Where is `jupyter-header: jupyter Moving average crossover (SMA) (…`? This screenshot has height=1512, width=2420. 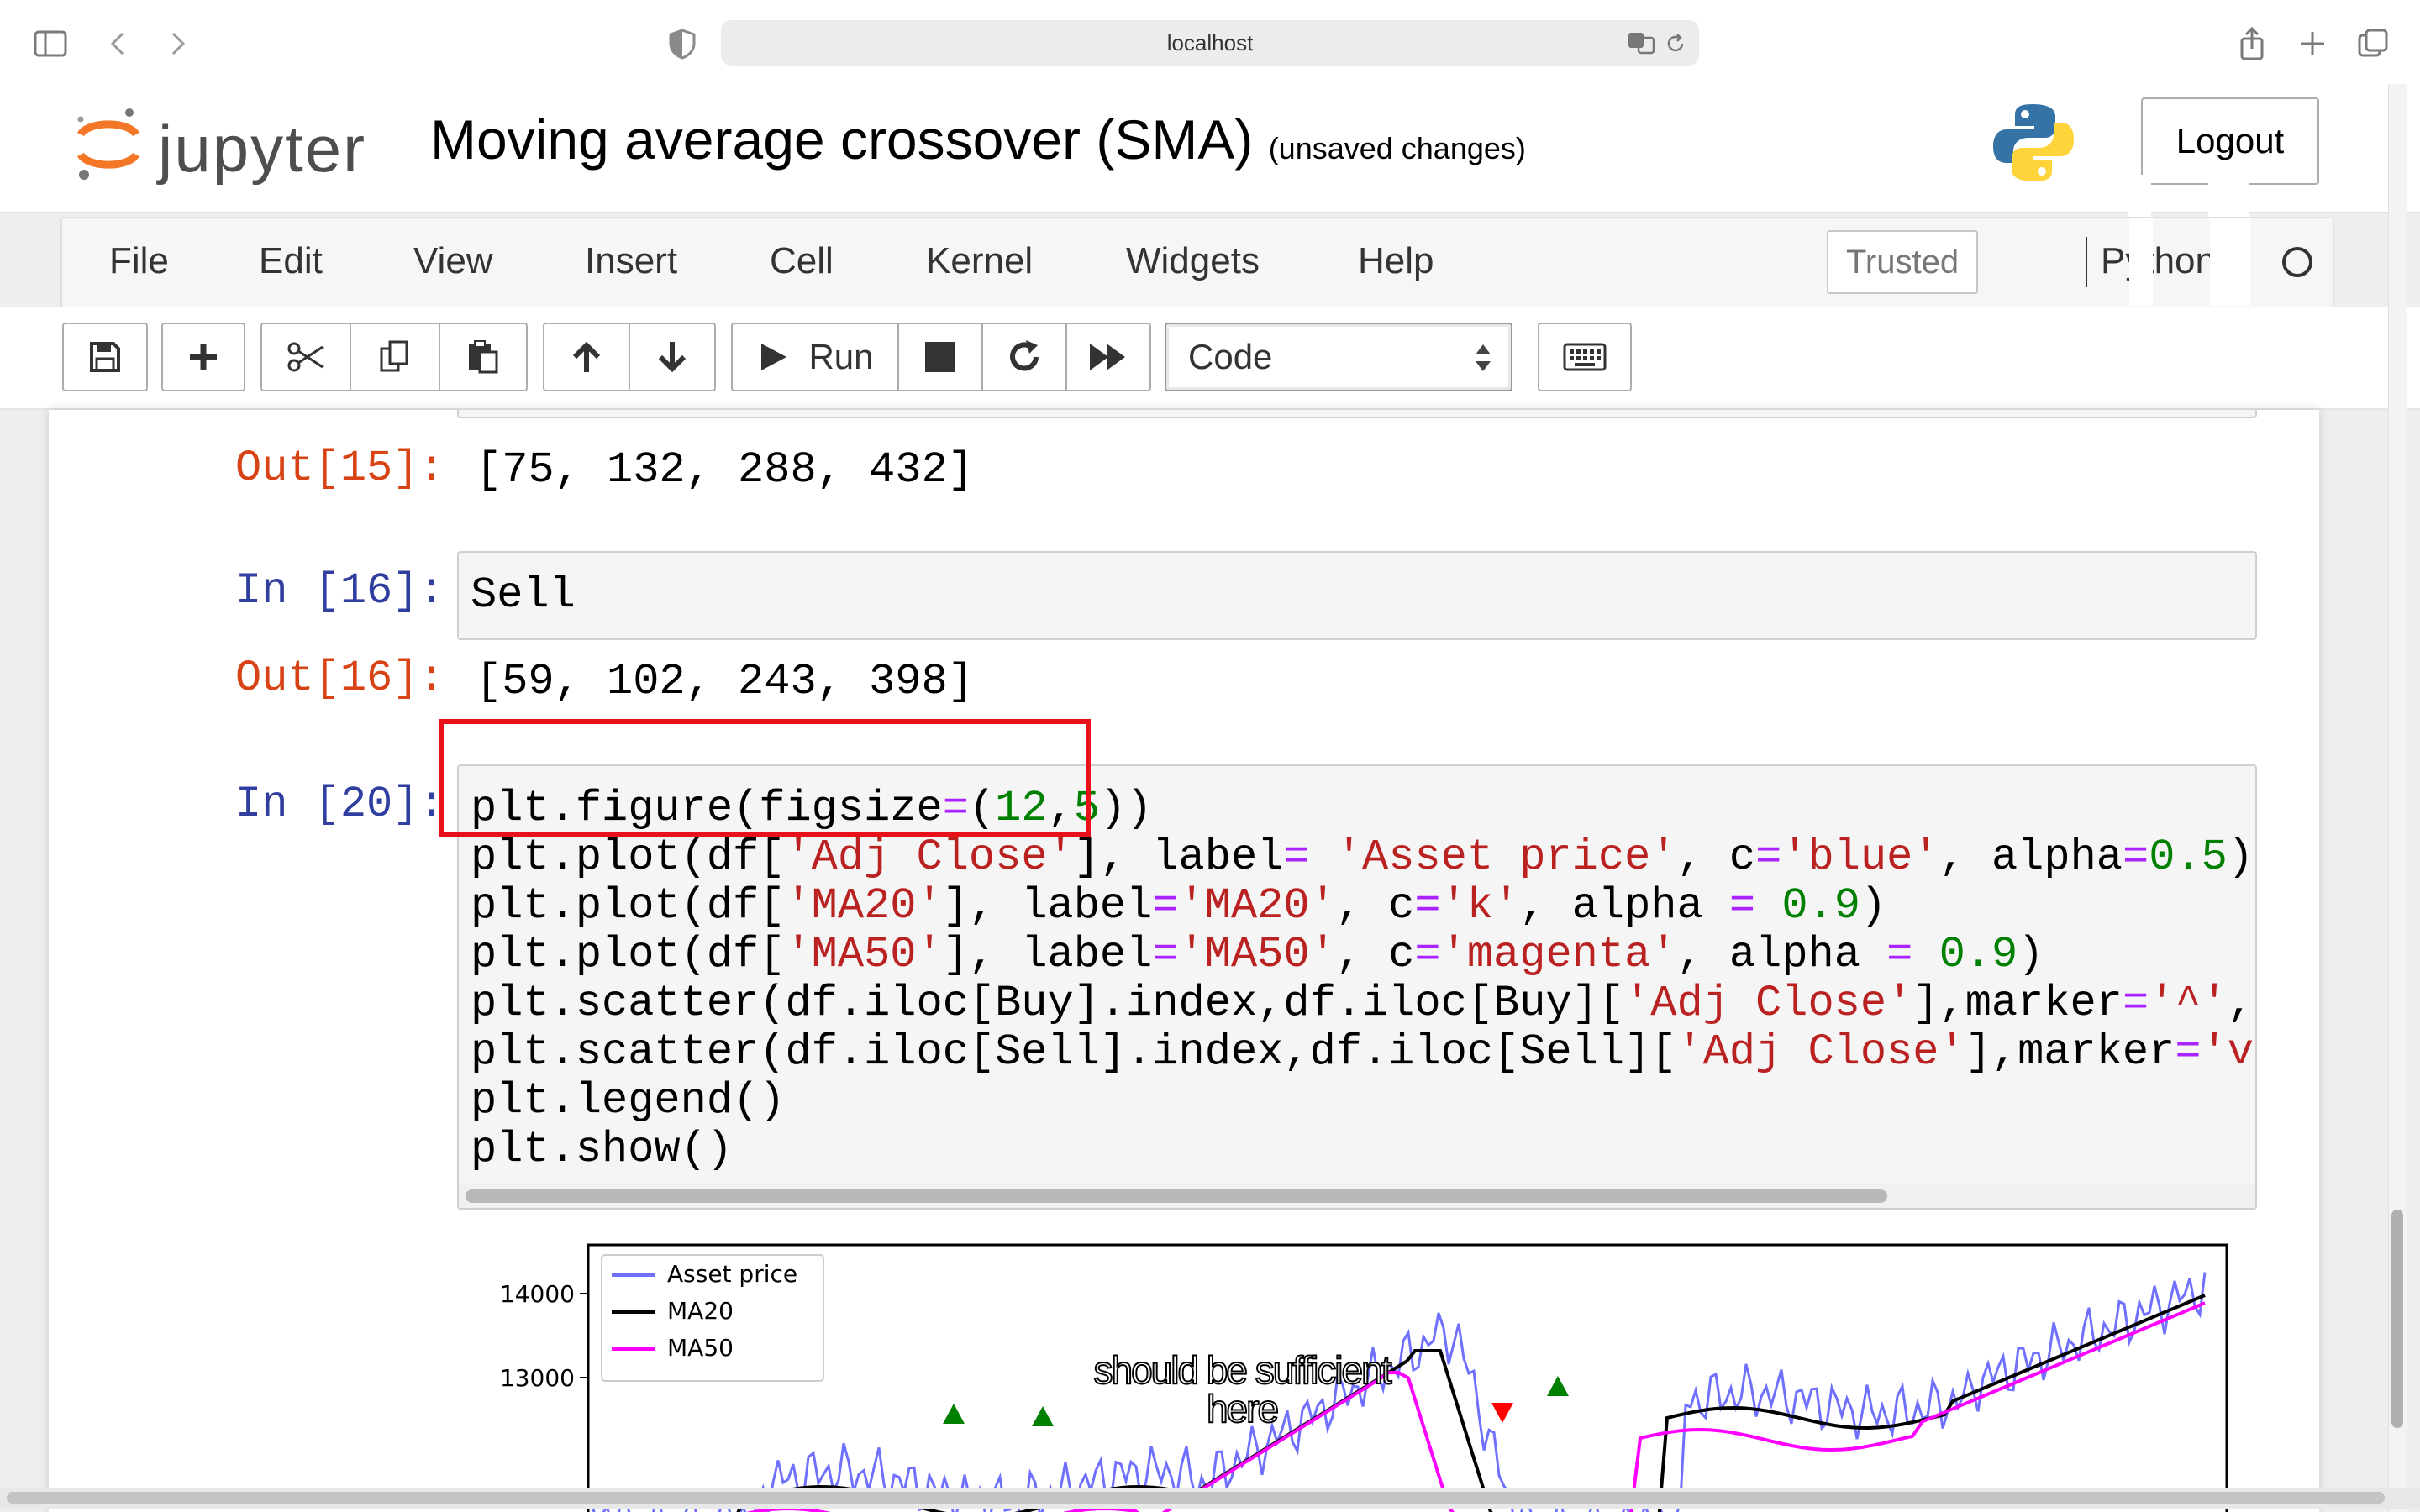 jupyter-header: jupyter Moving average crossover (SMA) (… is located at coordinates (1210, 161).